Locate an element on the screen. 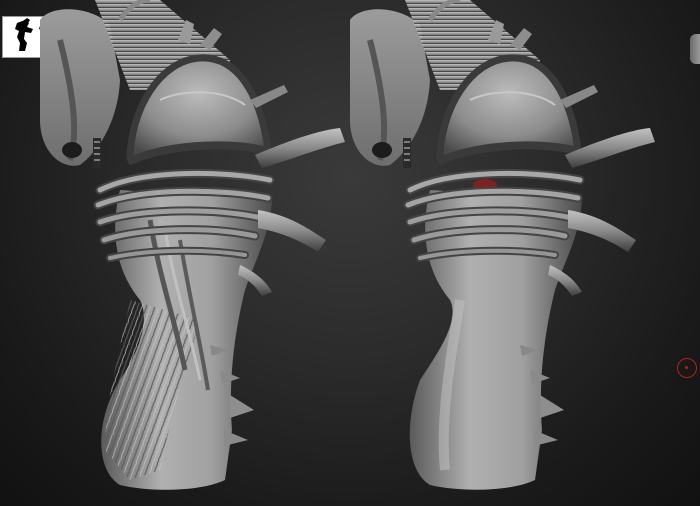  brush-circle-icon is located at coordinates (687, 368).